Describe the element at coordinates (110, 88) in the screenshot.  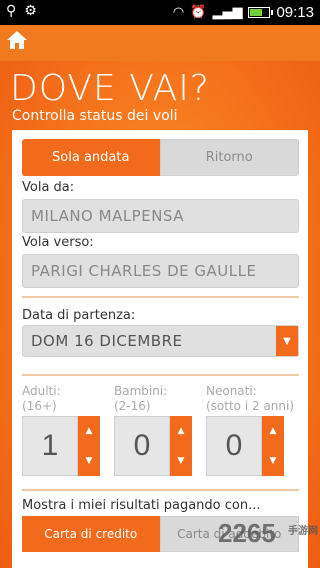
I see `page-title: DOVE VAI?` at that location.